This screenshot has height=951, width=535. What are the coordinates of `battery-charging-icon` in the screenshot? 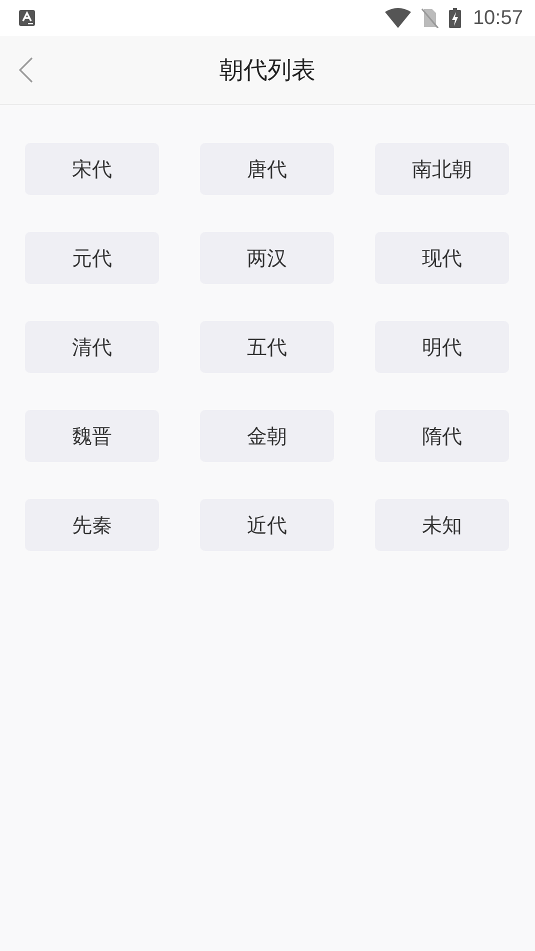 It's located at (454, 18).